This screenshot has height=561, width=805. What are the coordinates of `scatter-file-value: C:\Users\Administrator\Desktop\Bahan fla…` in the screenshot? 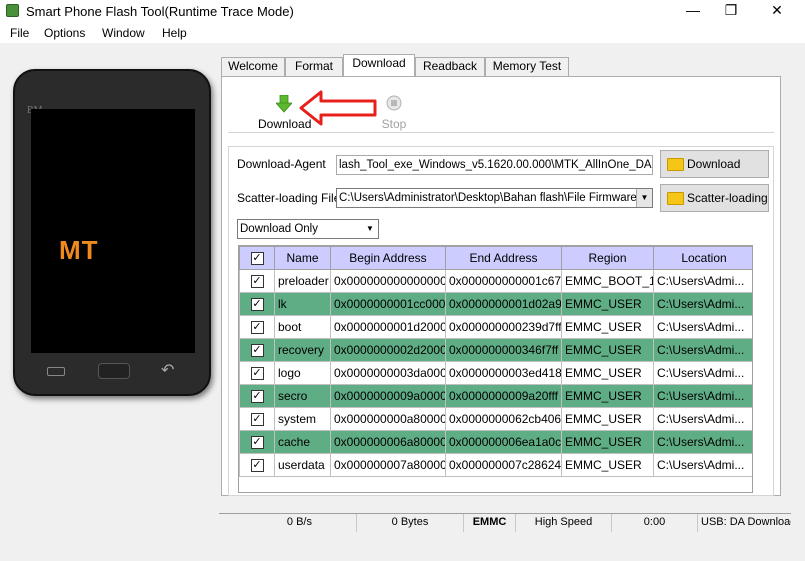 It's located at (496, 198).